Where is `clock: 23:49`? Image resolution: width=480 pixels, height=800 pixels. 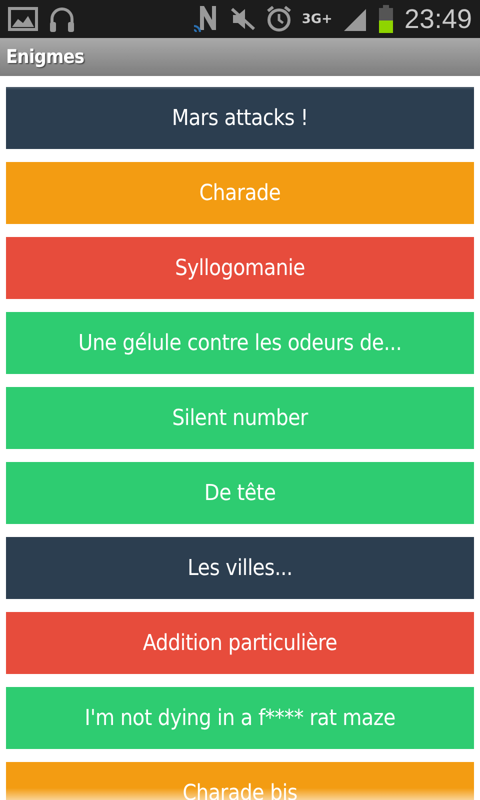 clock: 23:49 is located at coordinates (438, 19).